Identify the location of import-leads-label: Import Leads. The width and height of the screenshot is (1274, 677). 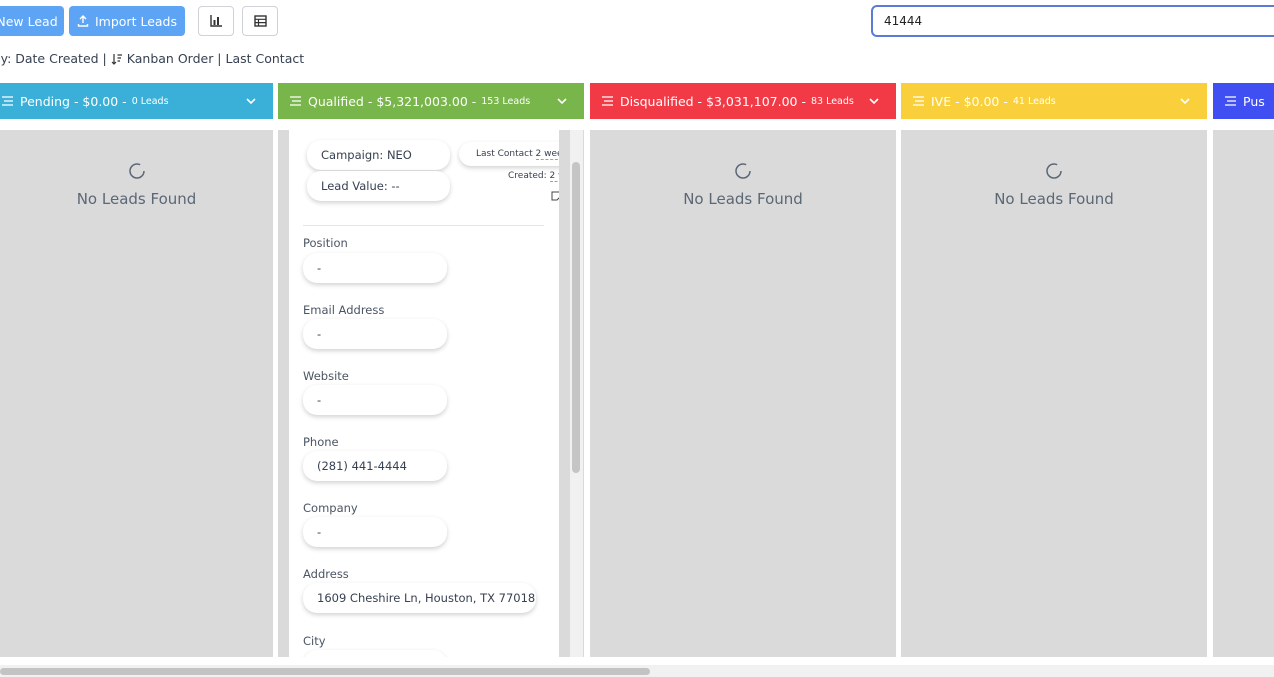
(135, 21).